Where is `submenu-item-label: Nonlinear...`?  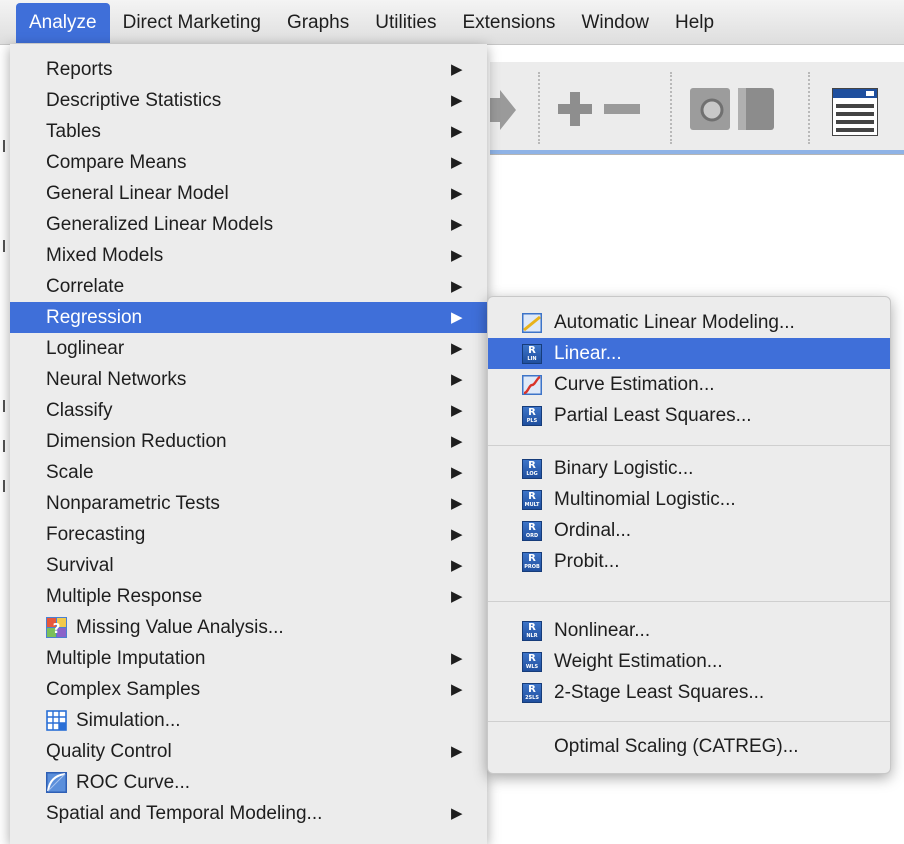
submenu-item-label: Nonlinear... is located at coordinates (602, 630).